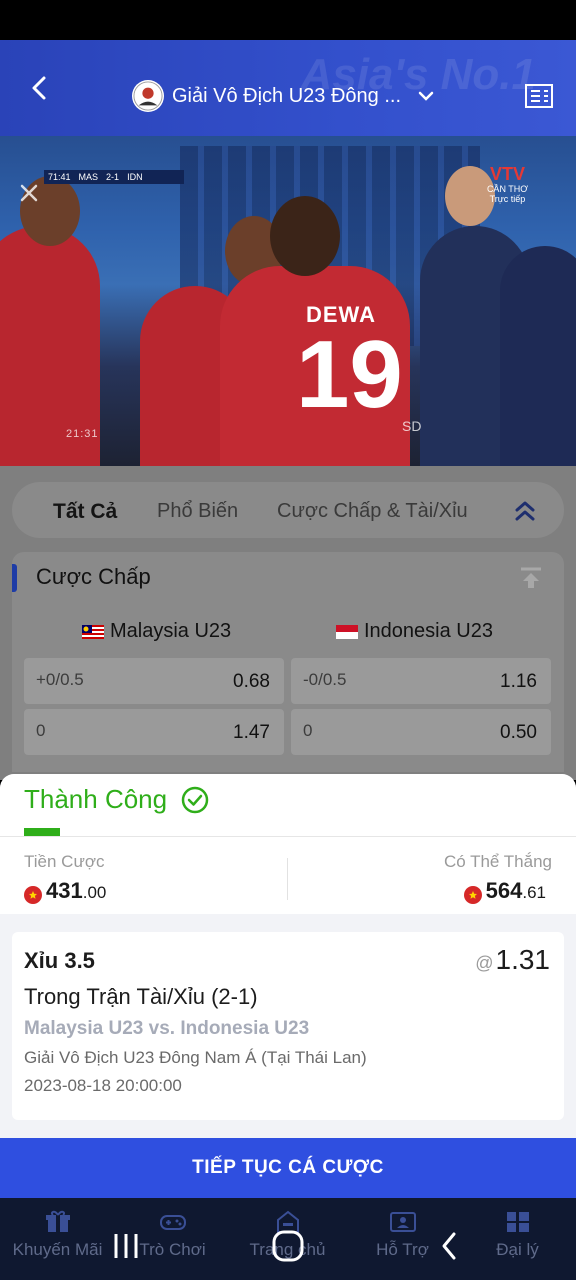 Image resolution: width=576 pixels, height=1280 pixels. What do you see at coordinates (167, 1028) in the screenshot?
I see `bet-match: Malaysia U23 vs. Indonesia U23` at bounding box center [167, 1028].